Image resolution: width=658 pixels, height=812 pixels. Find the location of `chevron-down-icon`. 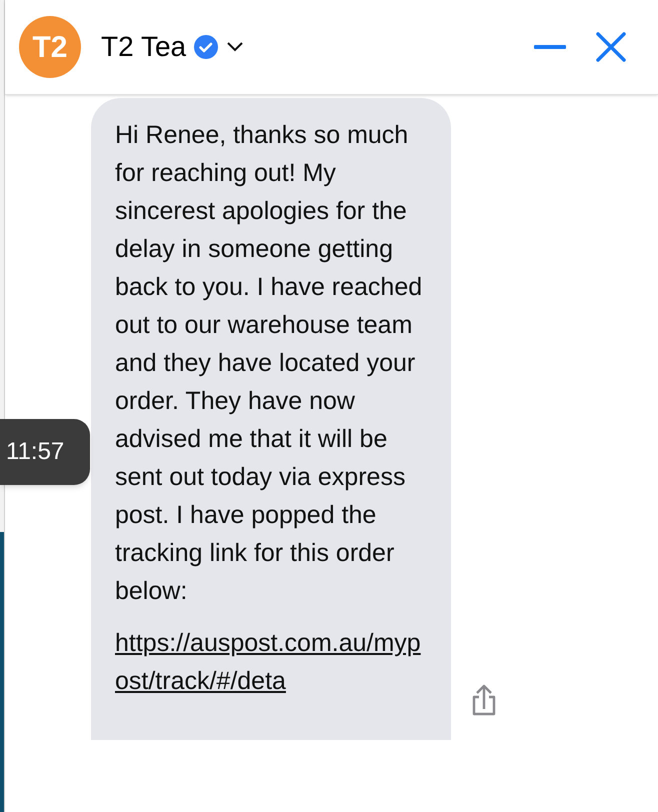

chevron-down-icon is located at coordinates (235, 47).